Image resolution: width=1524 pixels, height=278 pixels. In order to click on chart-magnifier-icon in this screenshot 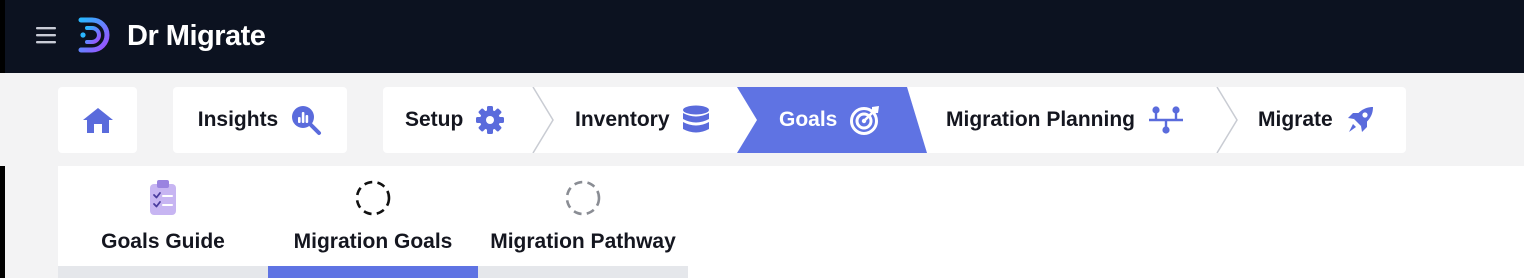, I will do `click(307, 120)`.